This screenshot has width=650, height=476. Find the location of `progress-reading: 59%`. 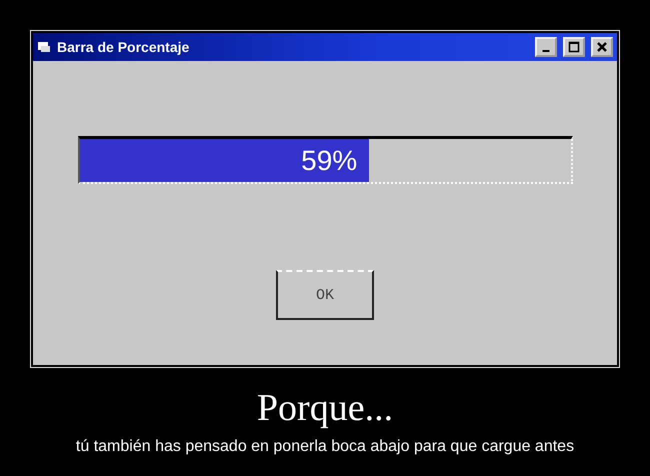

progress-reading: 59% is located at coordinates (329, 160).